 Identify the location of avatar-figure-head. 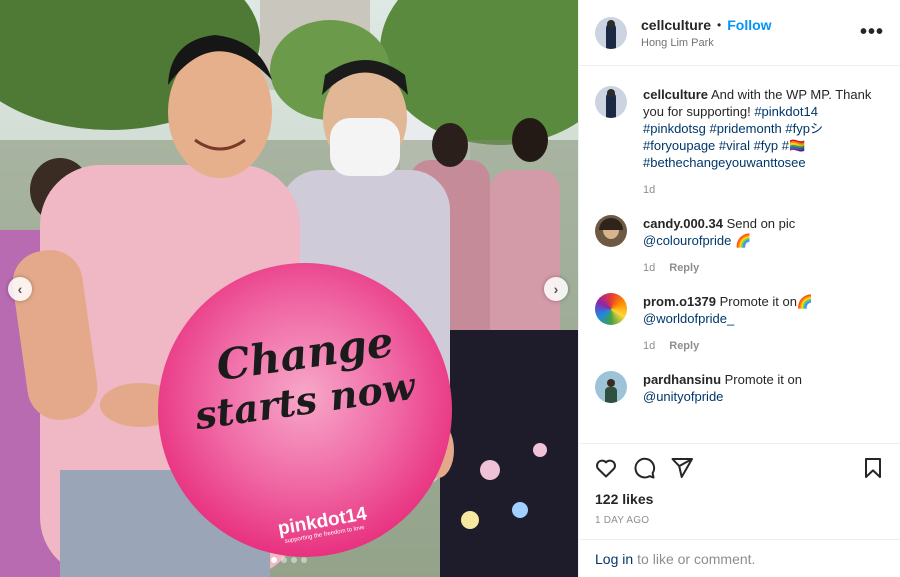
(611, 23).